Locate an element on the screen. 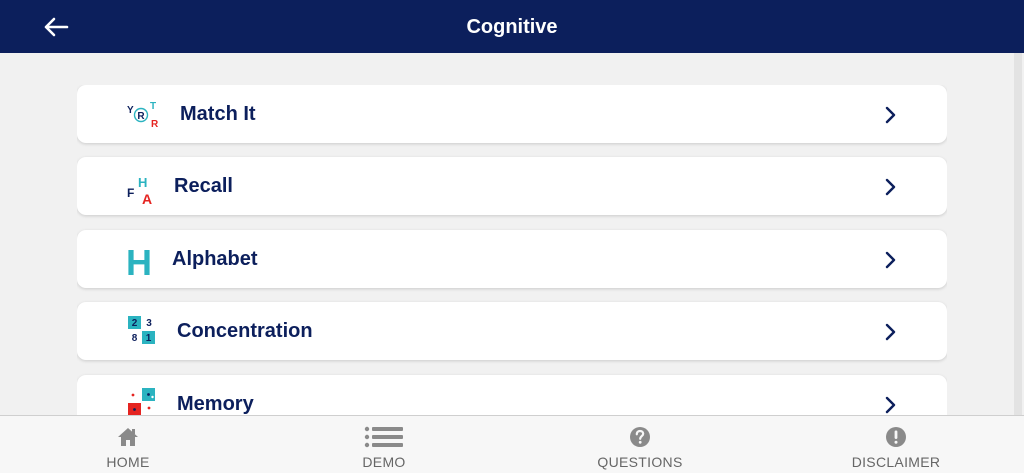  alphabet-icon: H is located at coordinates (139, 262).